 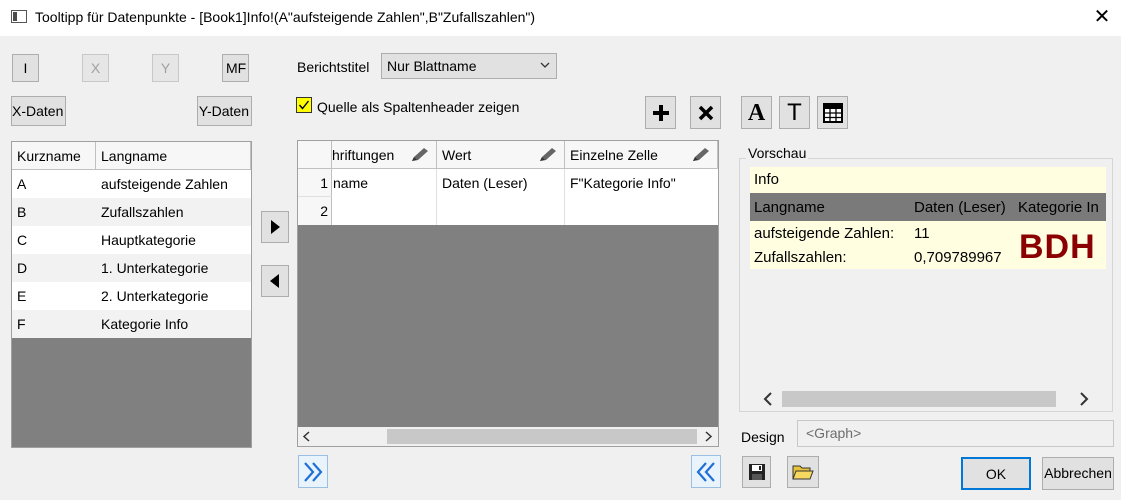 What do you see at coordinates (315, 155) in the screenshot?
I see `corner-header` at bounding box center [315, 155].